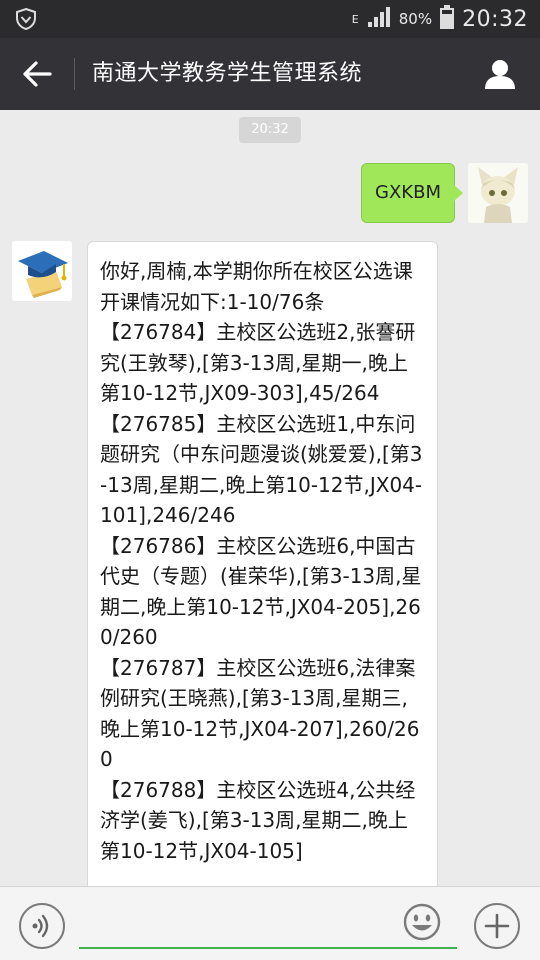 This screenshot has width=540, height=960. What do you see at coordinates (37, 76) in the screenshot?
I see `back-arrow-icon` at bounding box center [37, 76].